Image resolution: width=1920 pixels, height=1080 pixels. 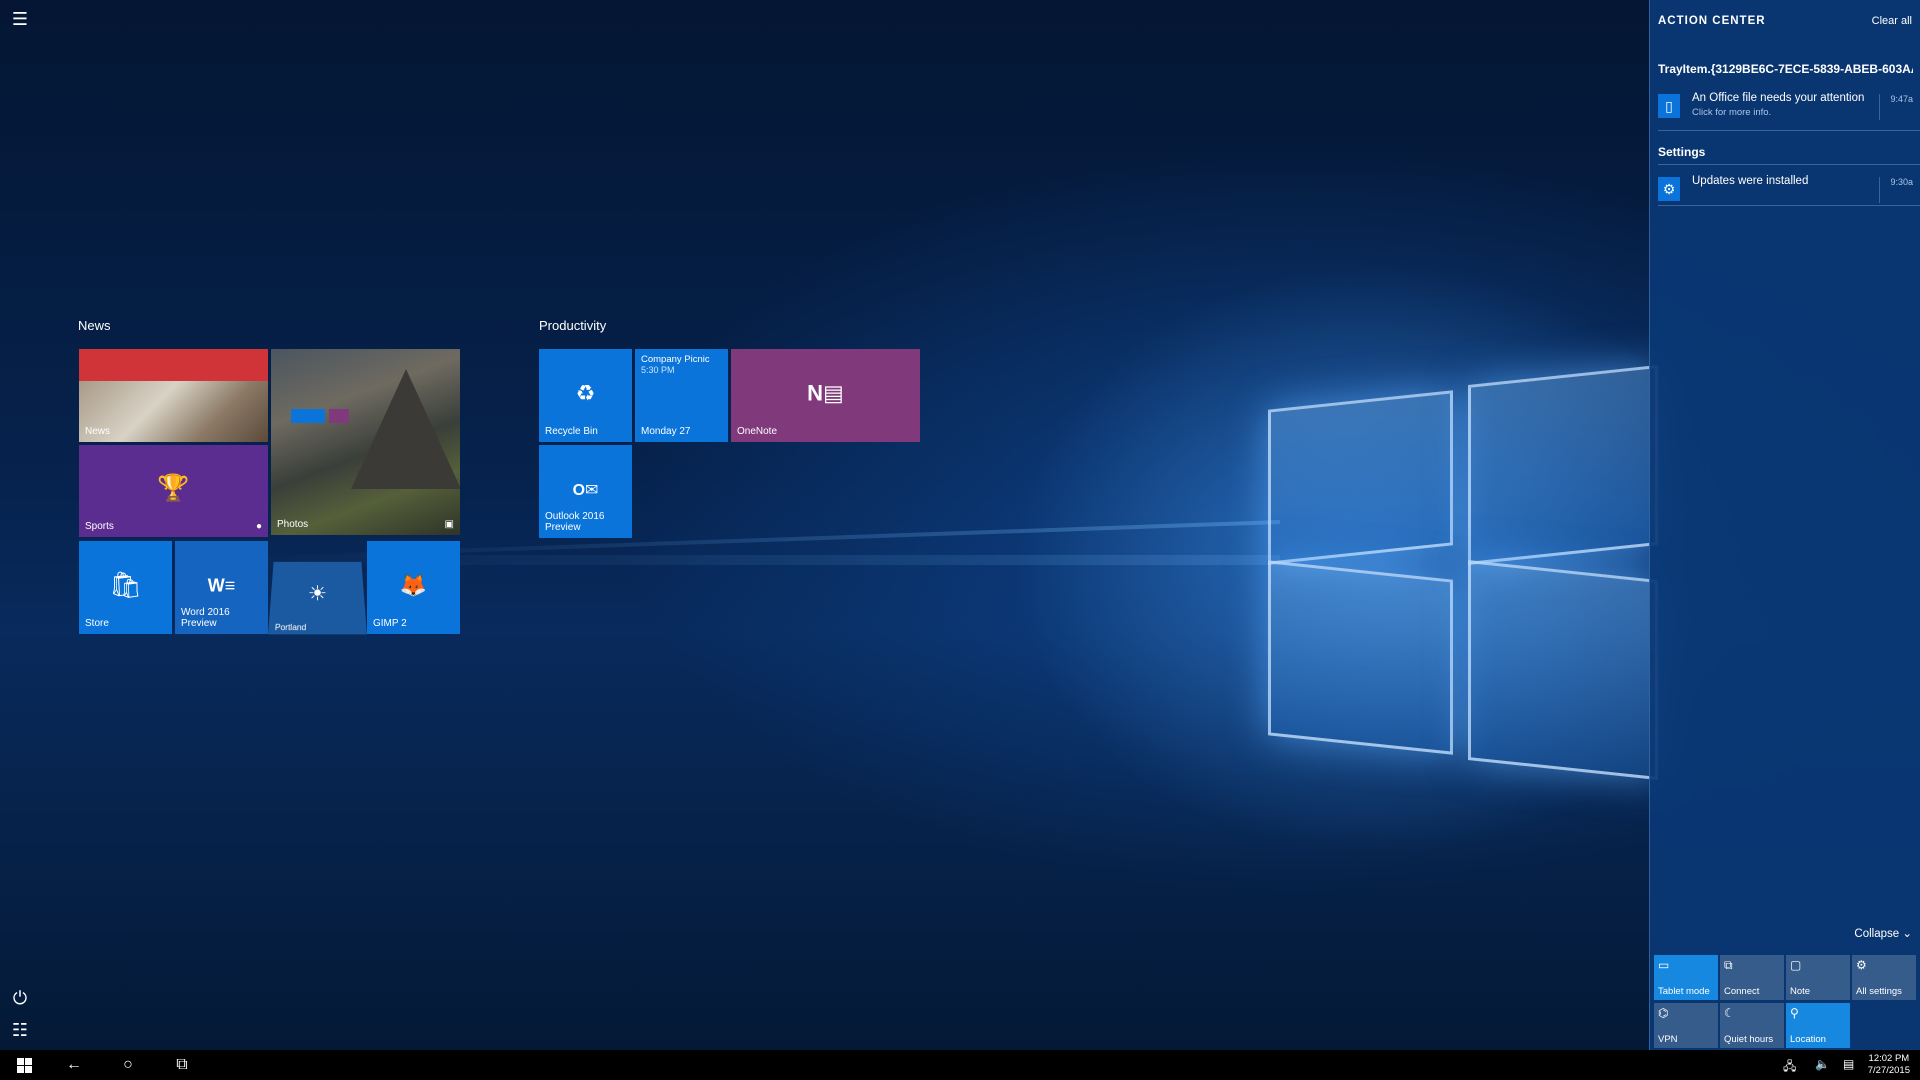 I want to click on tile-word: W≡ Word 2016 Preview, so click(x=221, y=587).